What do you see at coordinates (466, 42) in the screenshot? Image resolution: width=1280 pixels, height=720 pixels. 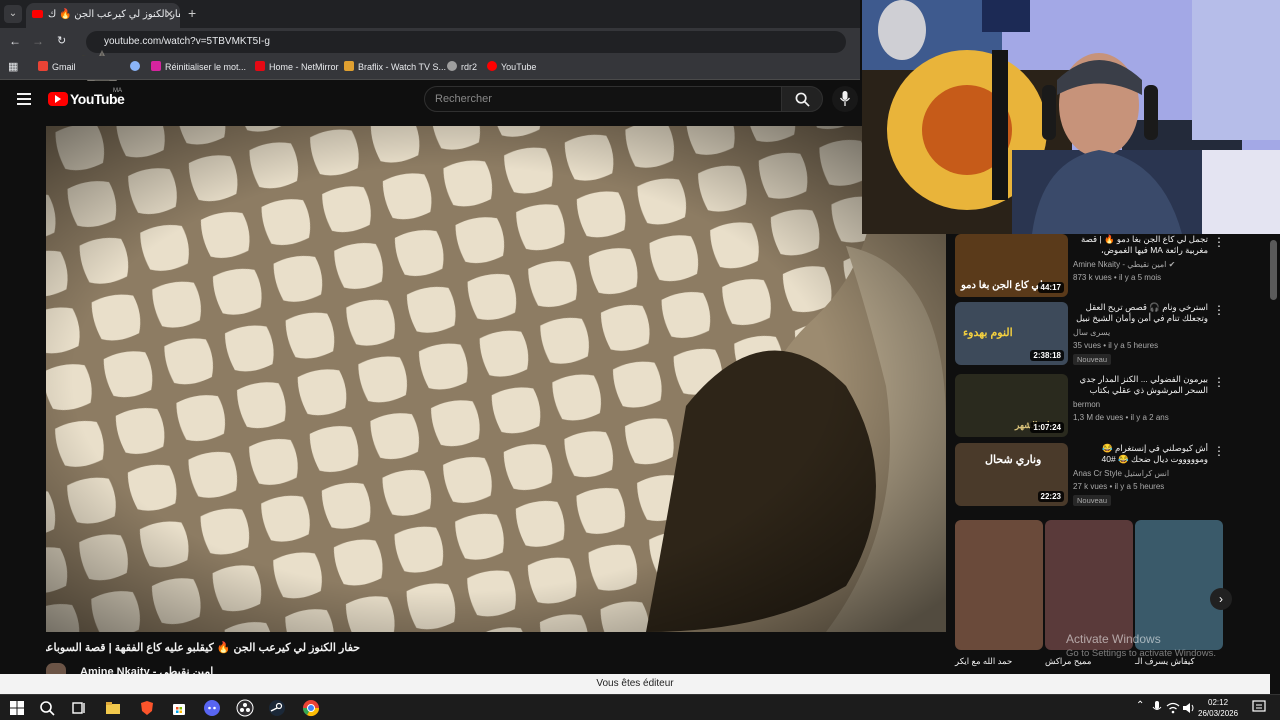 I see `url-field: youtube.com/watch?v=5TBVMKT5I-g` at bounding box center [466, 42].